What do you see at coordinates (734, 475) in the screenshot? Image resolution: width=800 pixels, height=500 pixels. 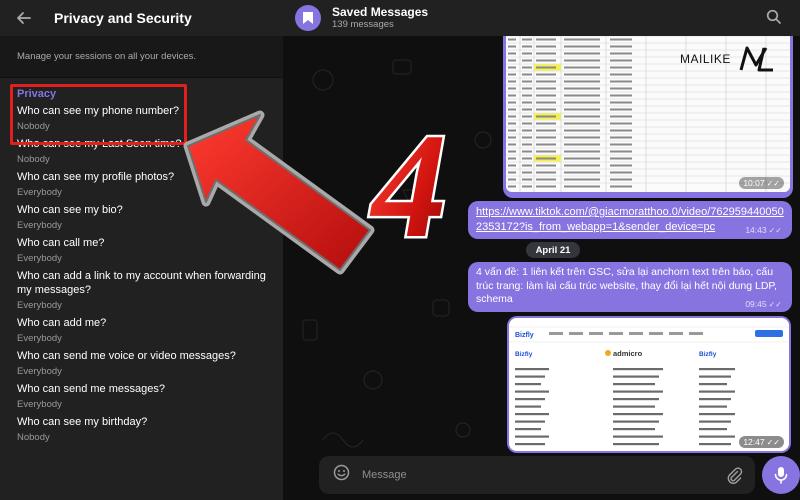 I see `paperclip-icon` at bounding box center [734, 475].